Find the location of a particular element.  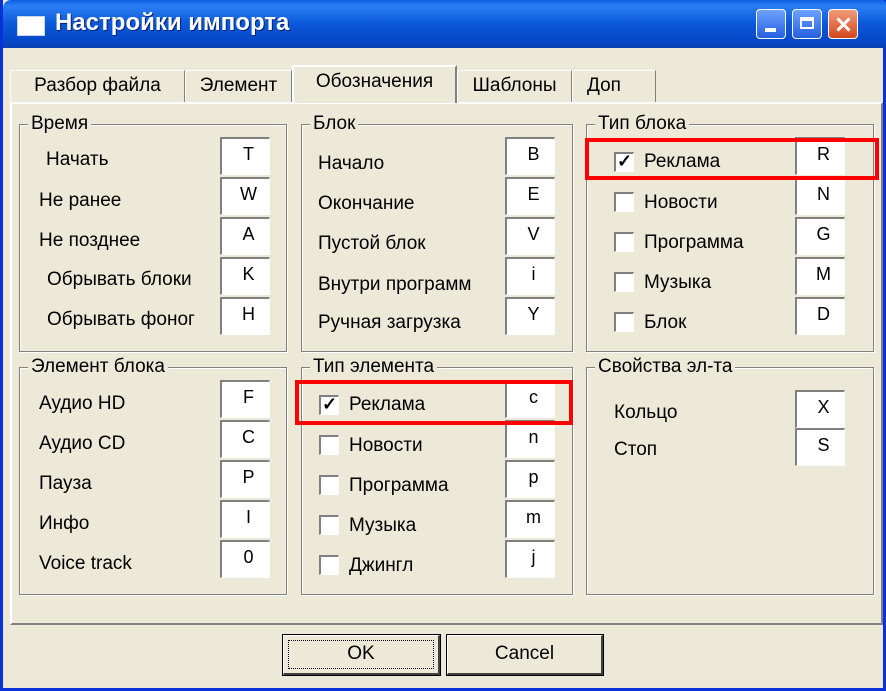

label-element-jingle: Джингл is located at coordinates (381, 565).